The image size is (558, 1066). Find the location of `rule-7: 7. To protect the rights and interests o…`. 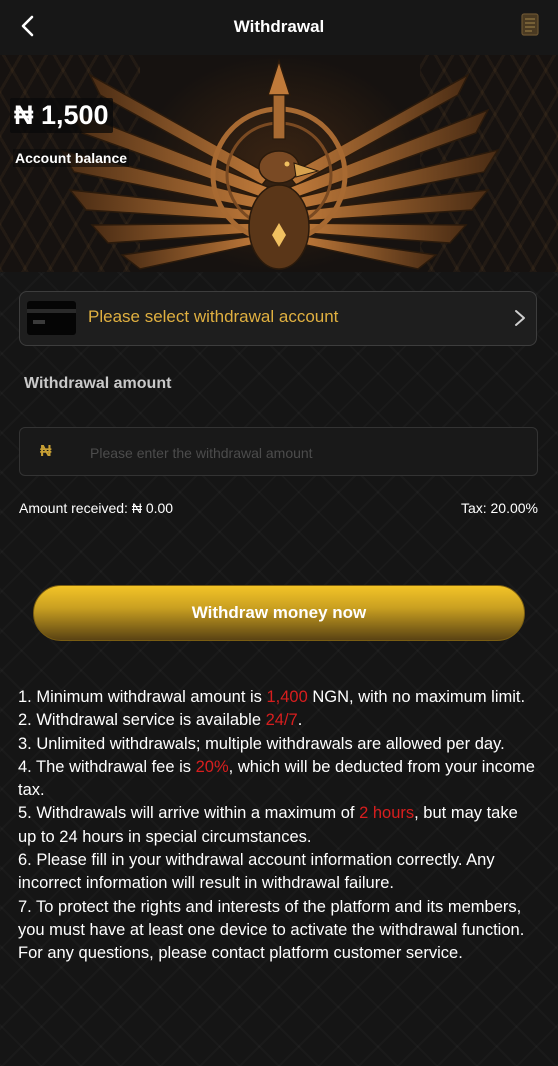

rule-7: 7. To protect the rights and interests o… is located at coordinates (271, 918).